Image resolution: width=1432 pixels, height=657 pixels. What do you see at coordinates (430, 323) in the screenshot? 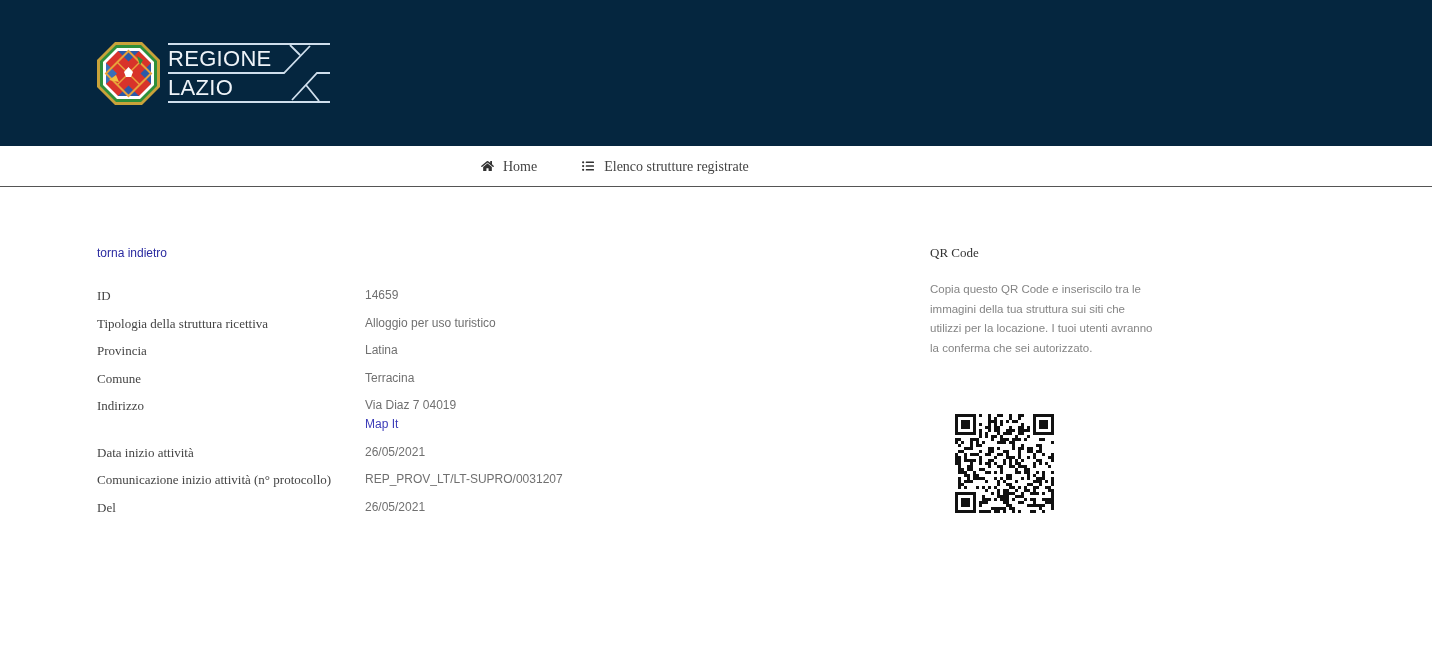
I see `field-value: Alloggio per uso turistico` at bounding box center [430, 323].